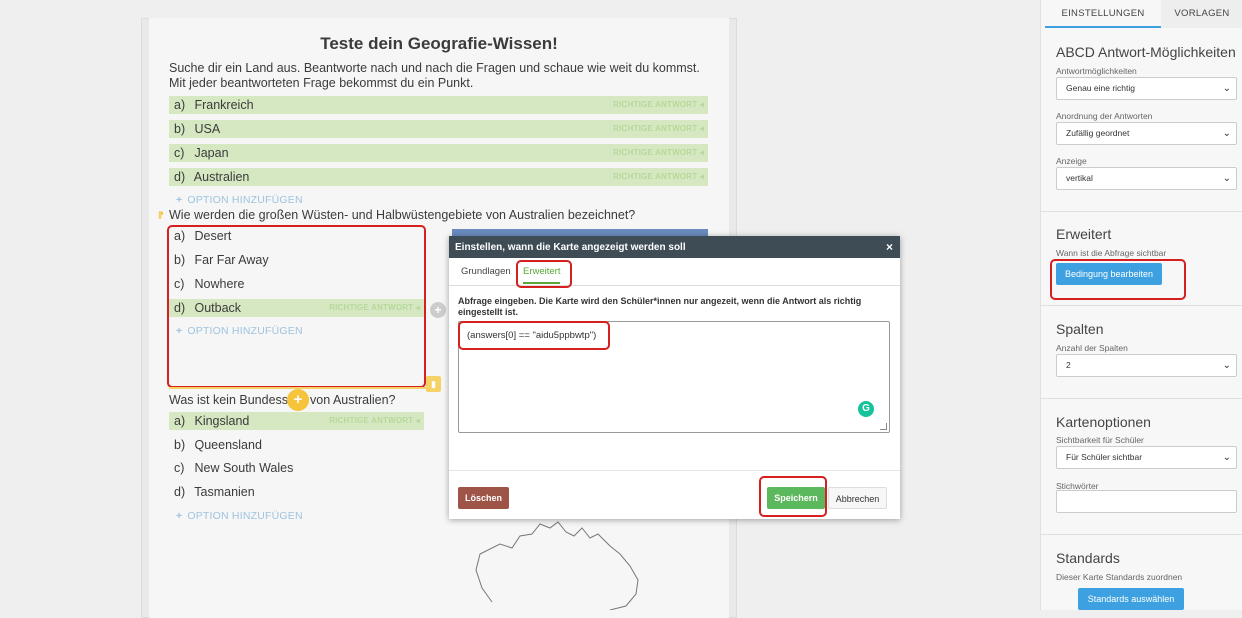 This screenshot has width=1242, height=618. I want to click on option-text: Queensland, so click(227, 445).